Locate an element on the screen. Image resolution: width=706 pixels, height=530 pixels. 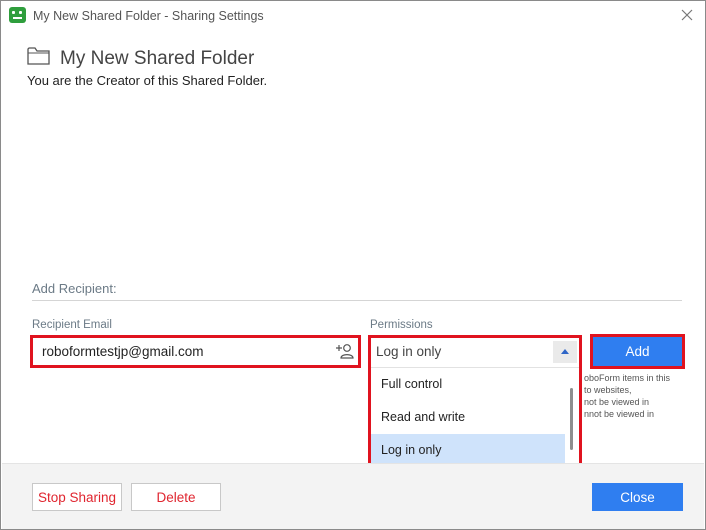
help-text-line: oboForm items in this is located at coordinates (627, 378).